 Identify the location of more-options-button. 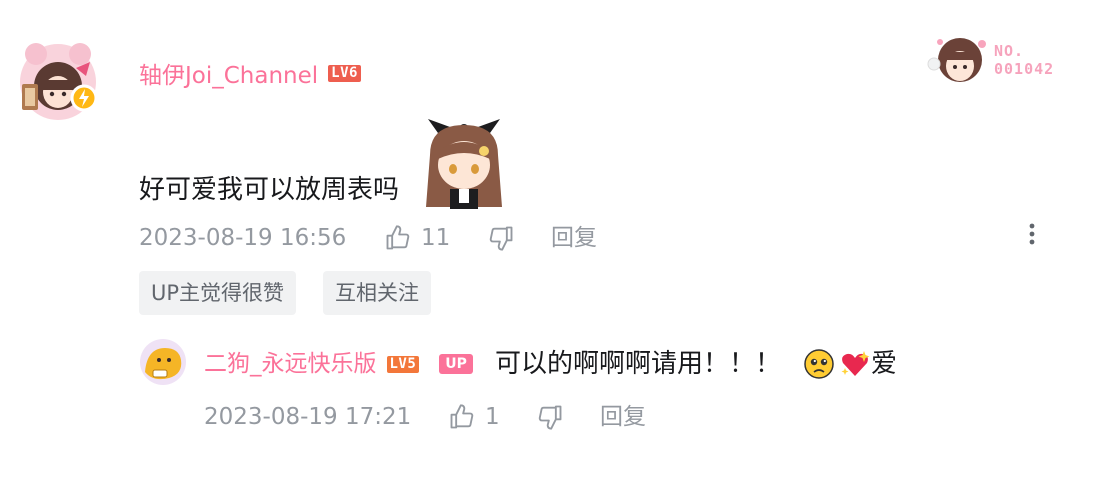
(1032, 236).